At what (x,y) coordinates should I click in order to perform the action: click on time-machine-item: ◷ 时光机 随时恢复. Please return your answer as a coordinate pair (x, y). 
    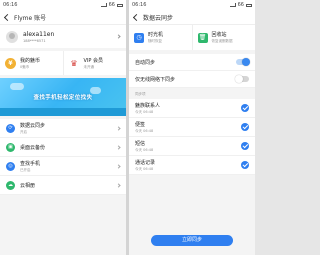
    Looking at the image, I should click on (160, 37).